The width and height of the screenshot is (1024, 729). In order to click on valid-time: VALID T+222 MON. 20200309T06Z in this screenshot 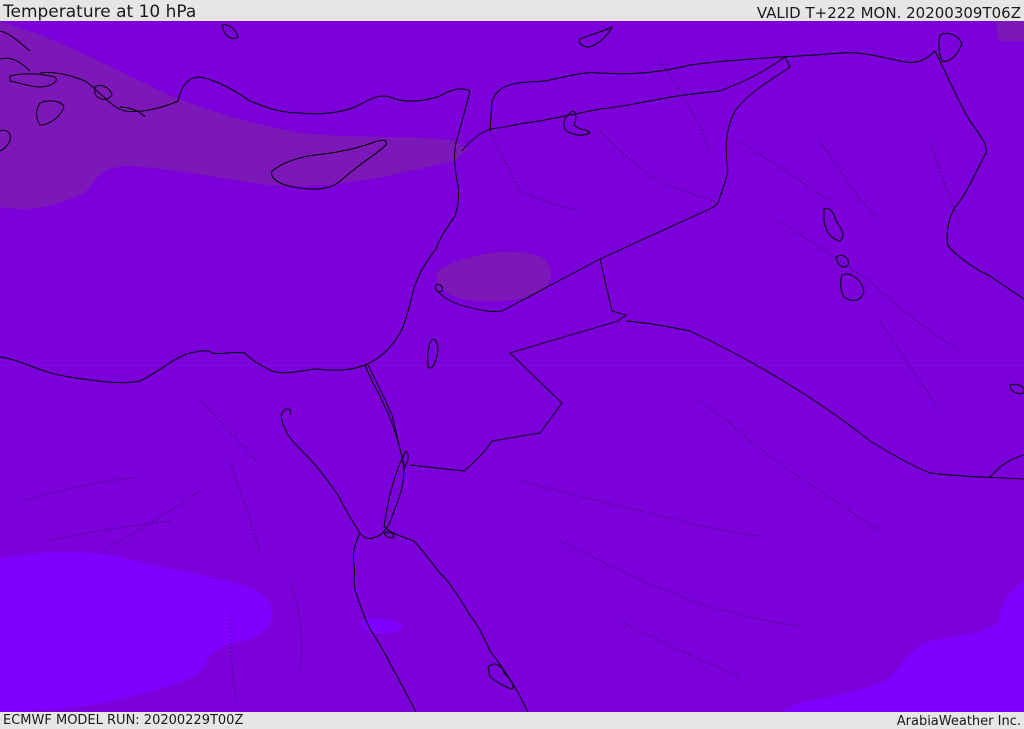, I will do `click(888, 13)`.